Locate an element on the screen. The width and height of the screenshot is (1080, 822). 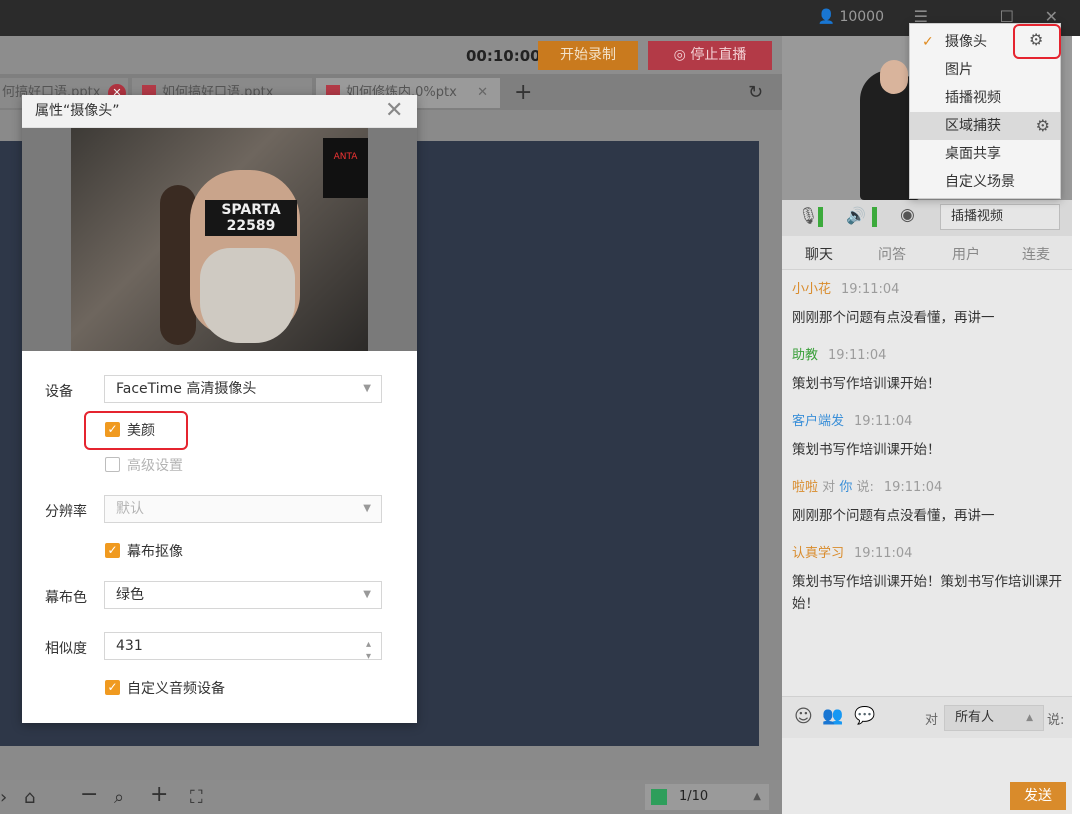
chroma-color-select: 绿色 ▼ is located at coordinates (243, 595).